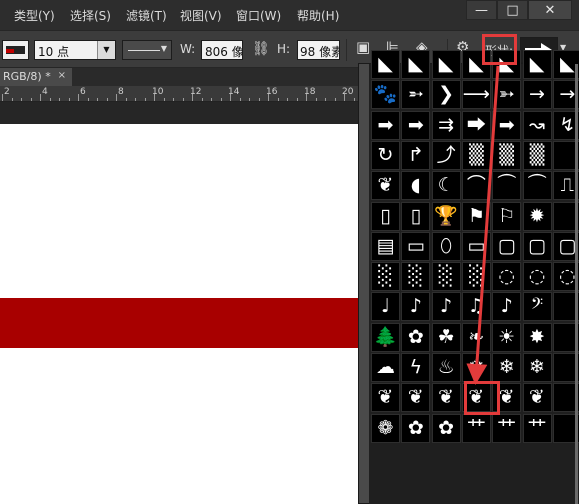  I want to click on shape-wavy-flag: ⚐, so click(507, 216).